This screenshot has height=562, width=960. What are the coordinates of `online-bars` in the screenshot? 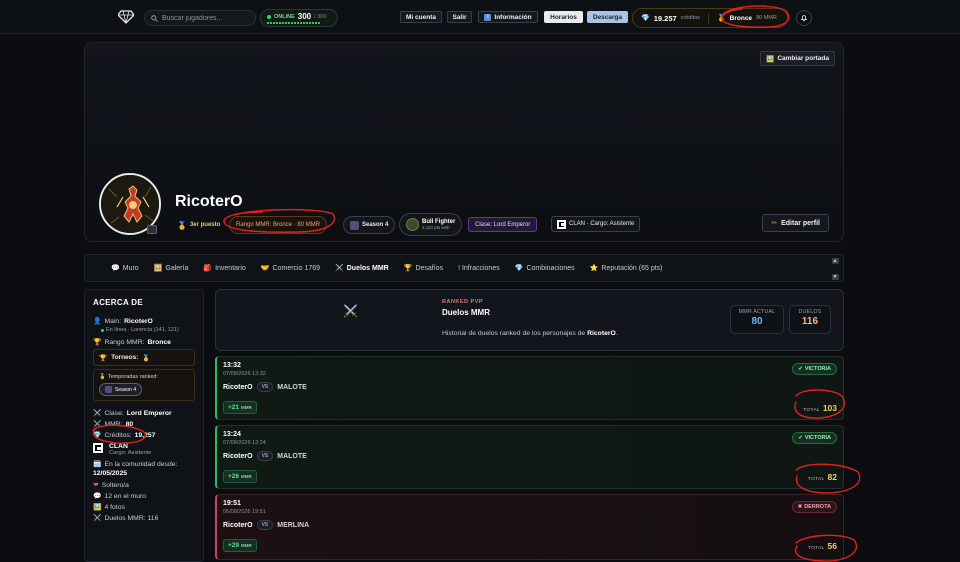 It's located at (299, 23).